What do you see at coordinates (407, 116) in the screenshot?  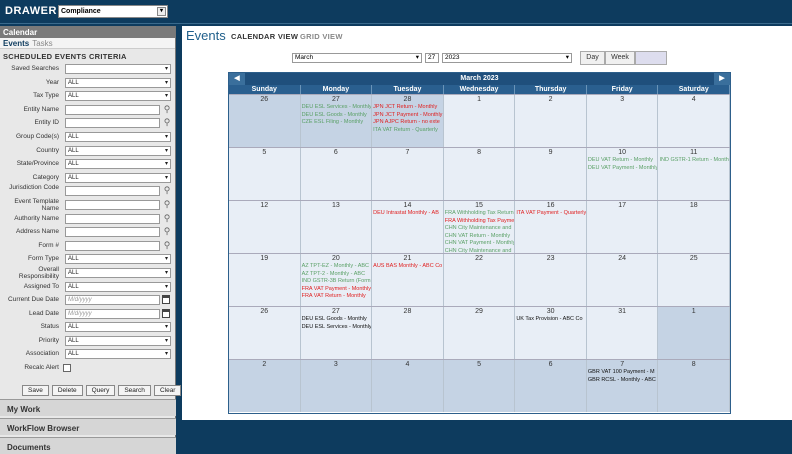 I see `calendar-event: JPN JCT Payment - Monthly` at bounding box center [407, 116].